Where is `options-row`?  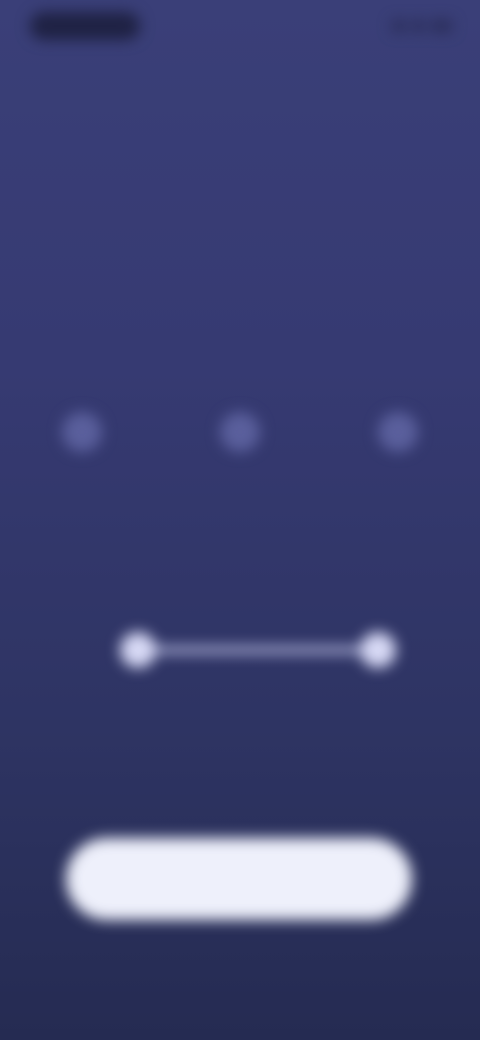 options-row is located at coordinates (240, 447).